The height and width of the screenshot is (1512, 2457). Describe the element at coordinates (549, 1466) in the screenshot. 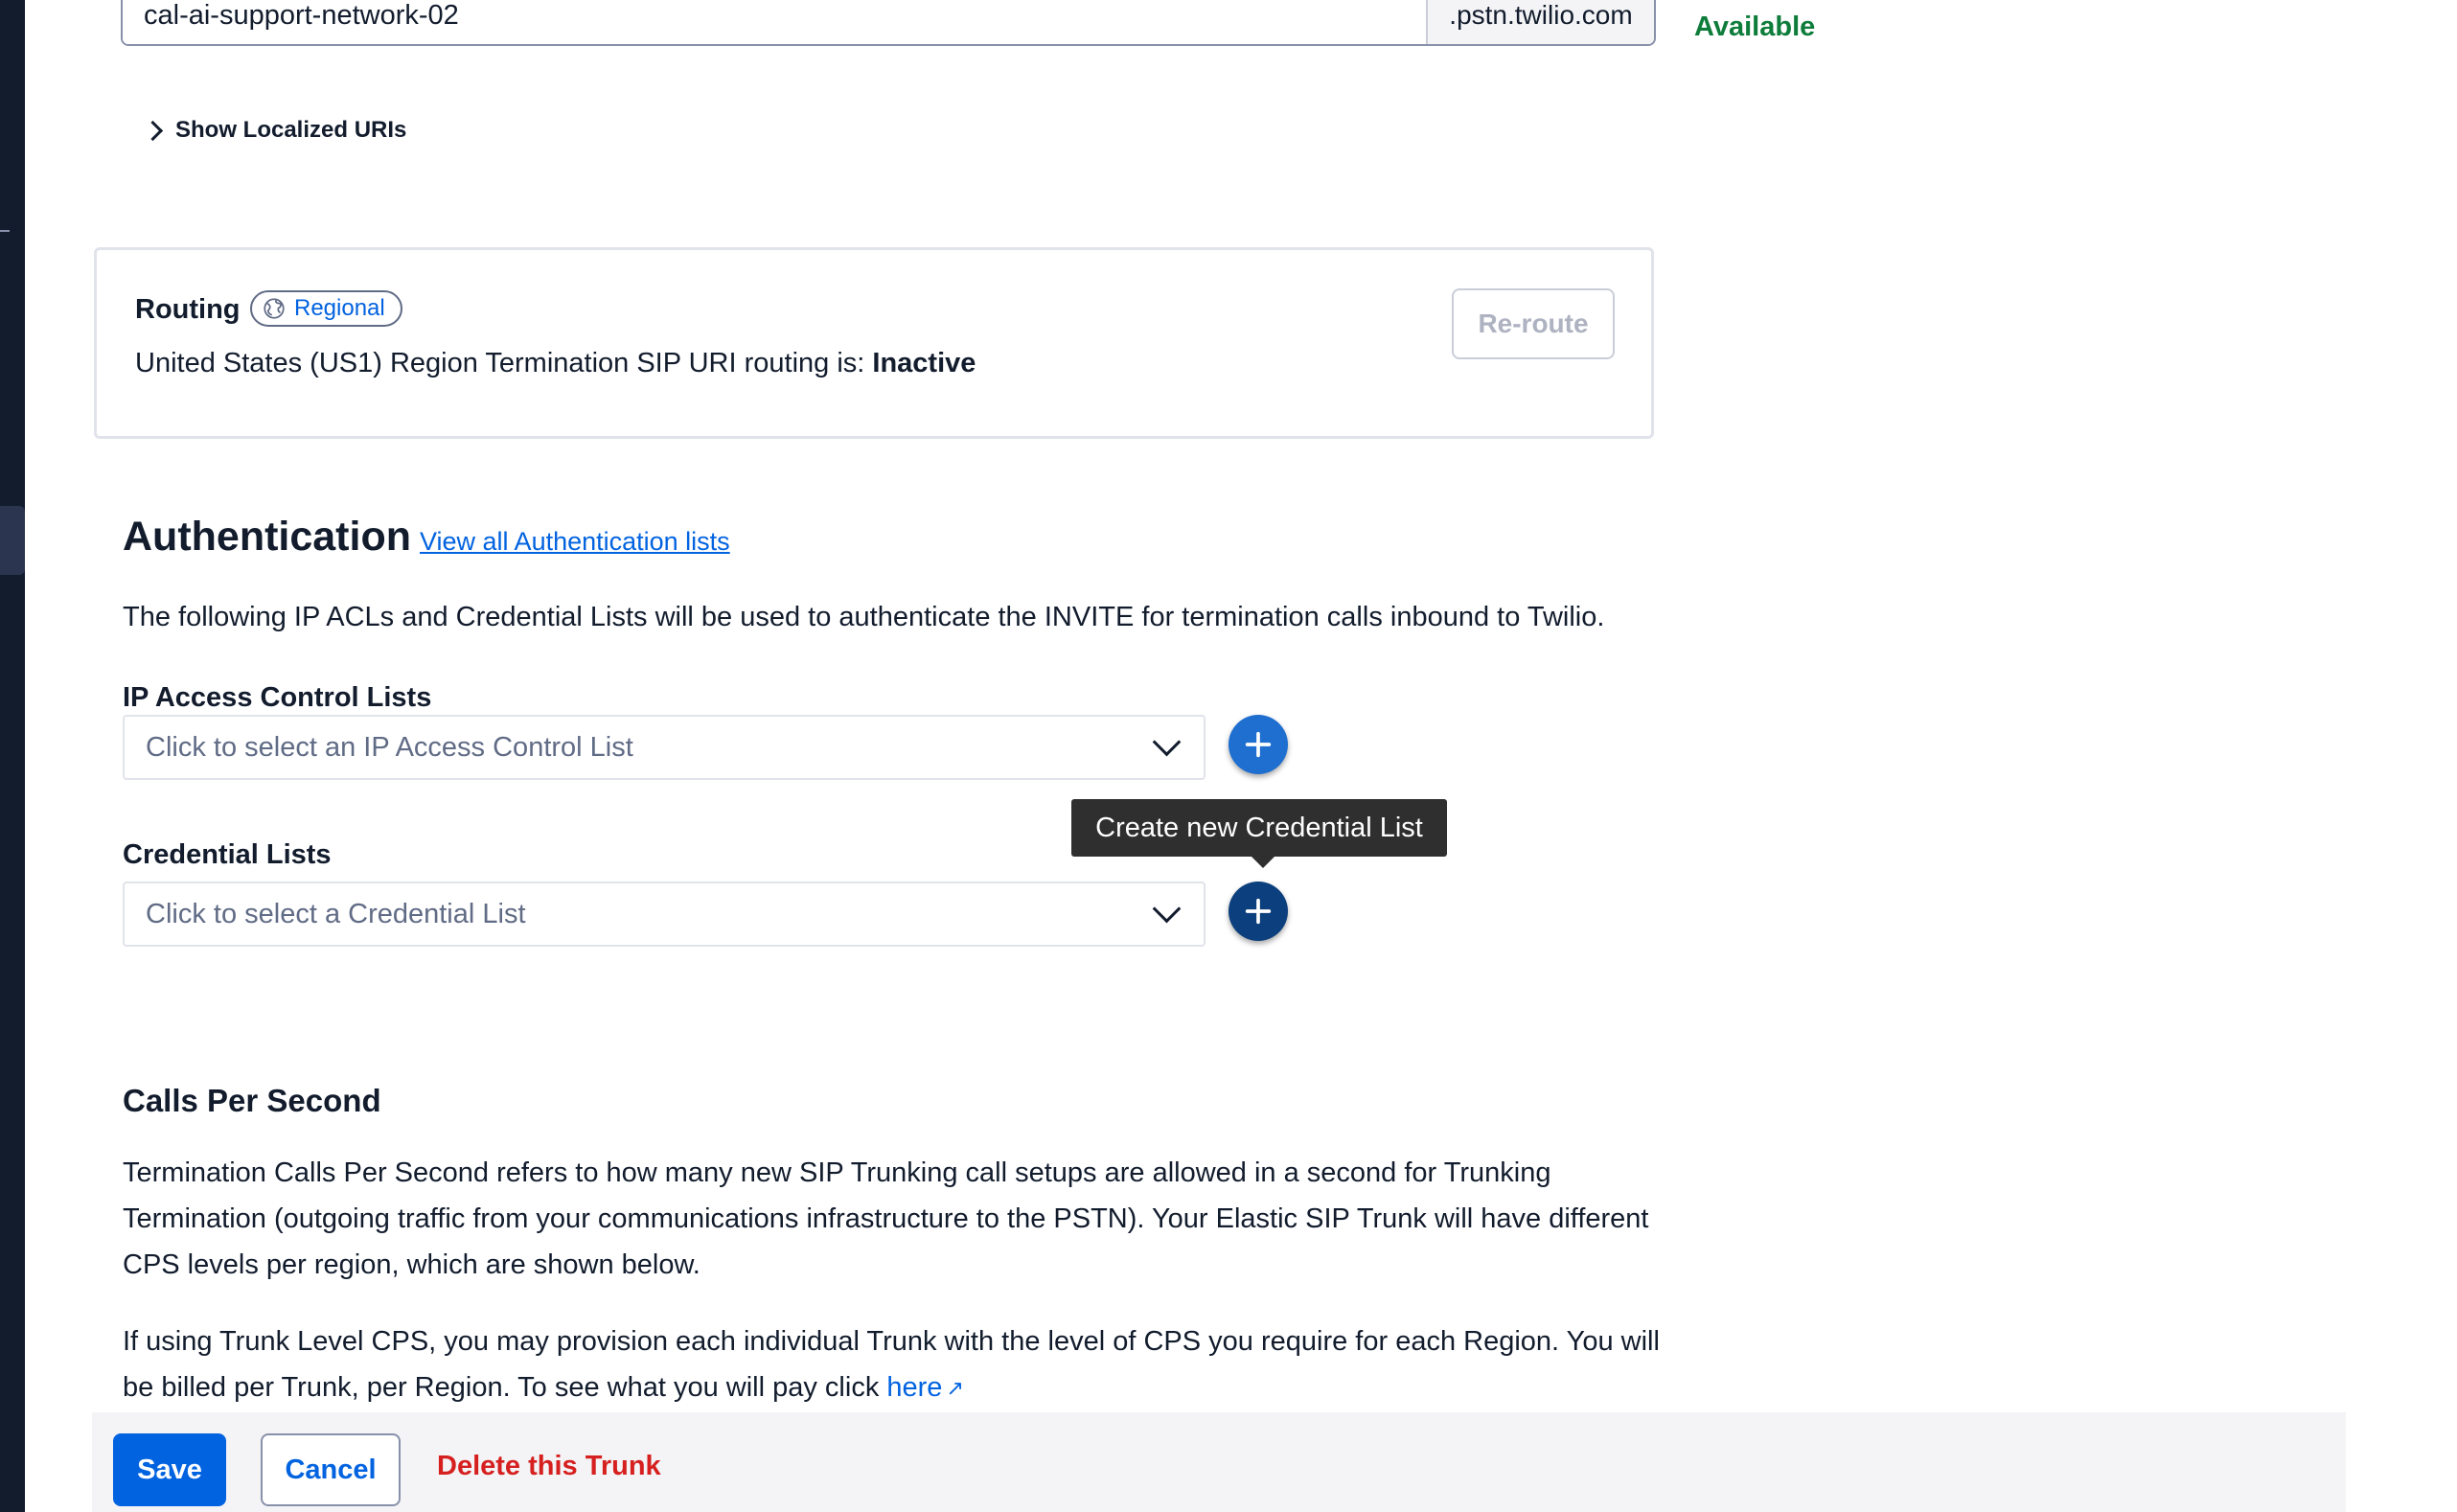

I see `delete-trunk-button: Delete this Trunk` at that location.